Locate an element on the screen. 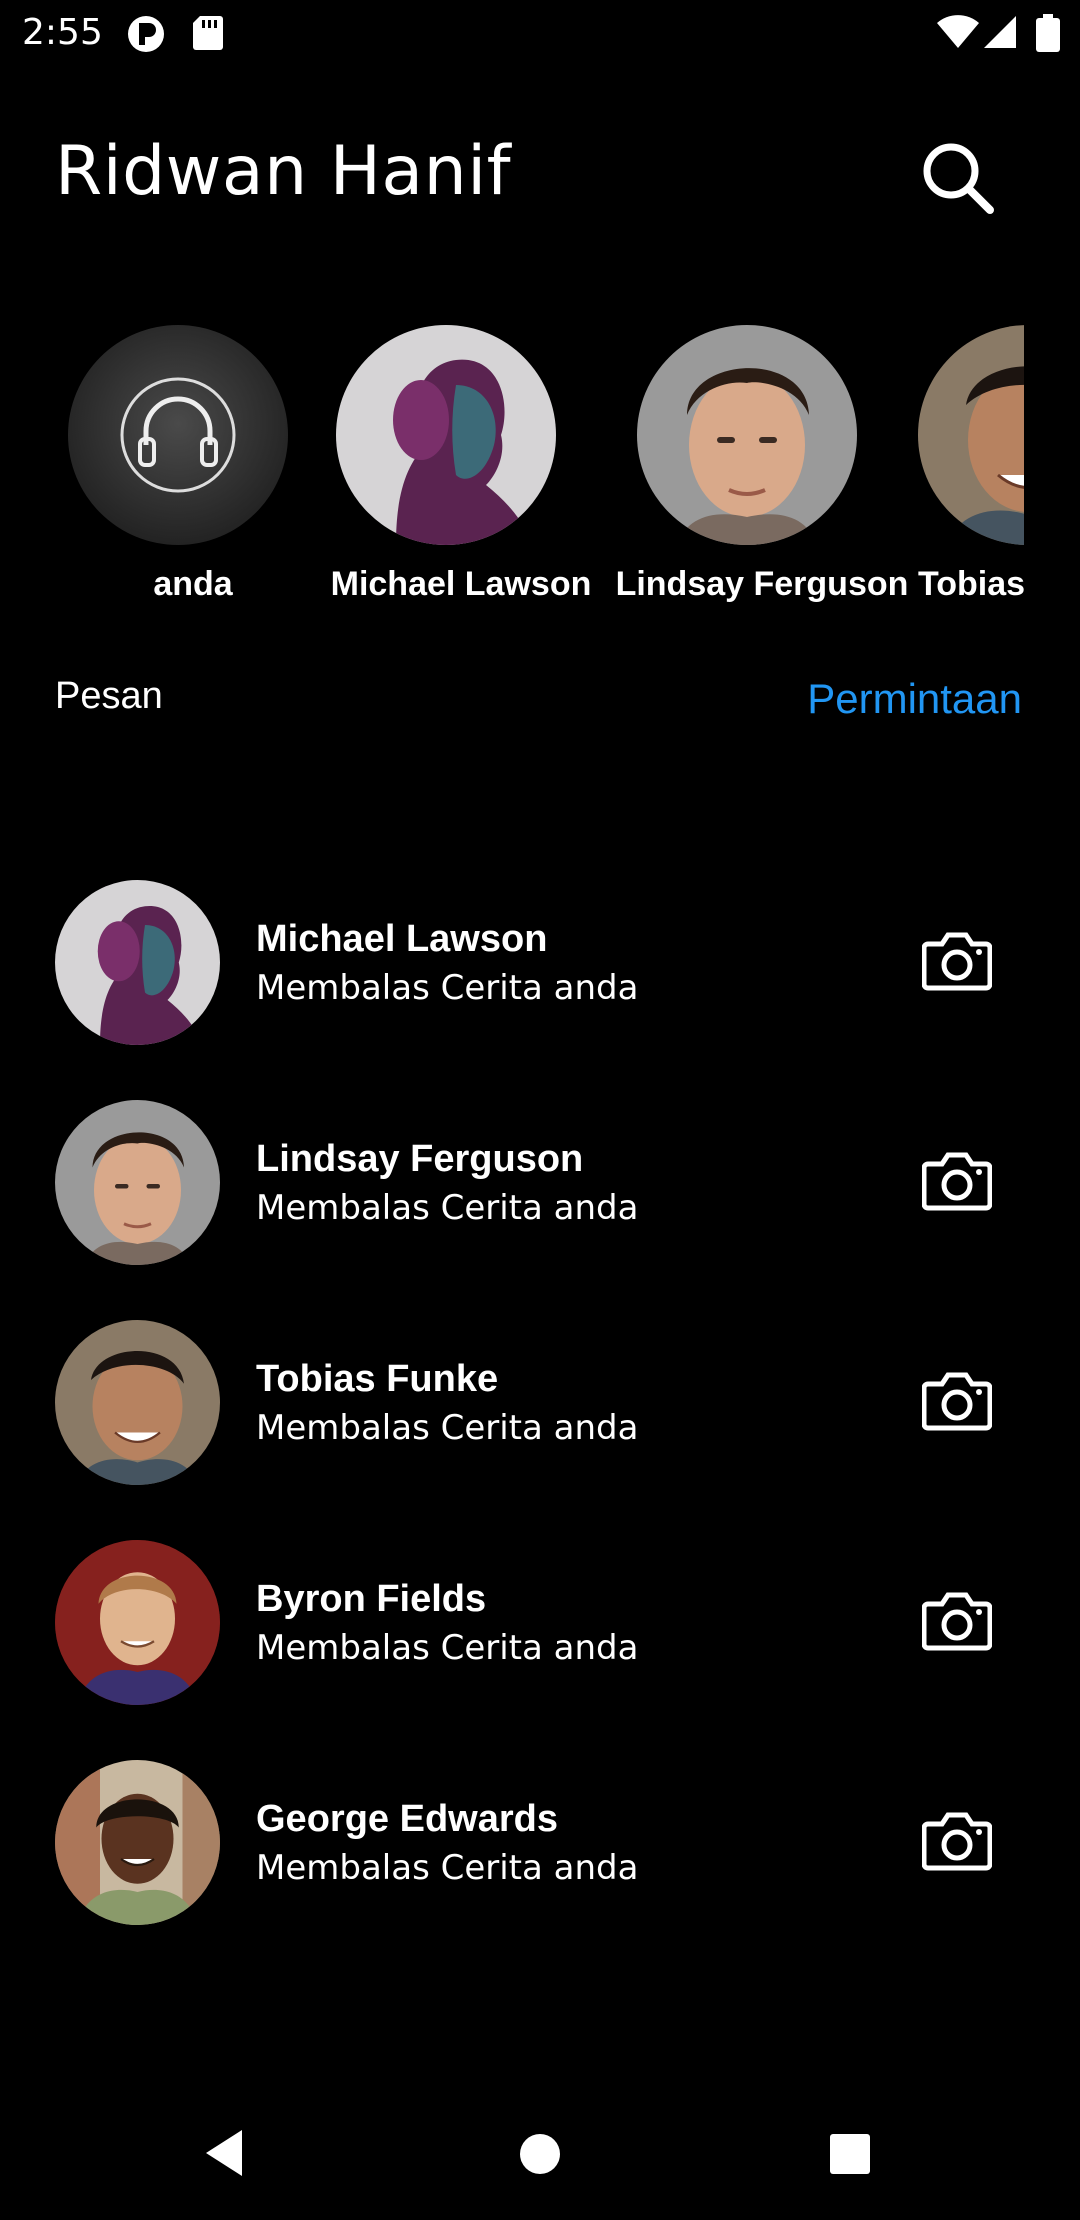 This screenshot has width=1080, height=2220. list-item: George Edwards Membalas Cerita anda is located at coordinates (540, 1845).